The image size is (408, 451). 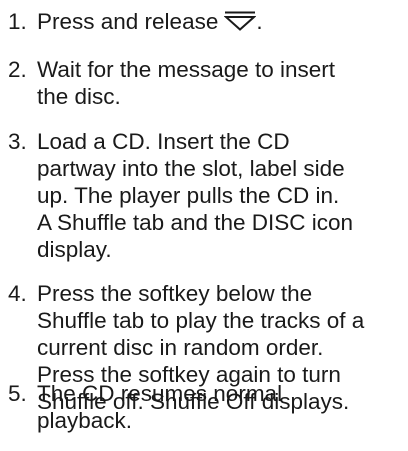 What do you see at coordinates (175, 293) in the screenshot?
I see `step-line: Press the softkey below the` at bounding box center [175, 293].